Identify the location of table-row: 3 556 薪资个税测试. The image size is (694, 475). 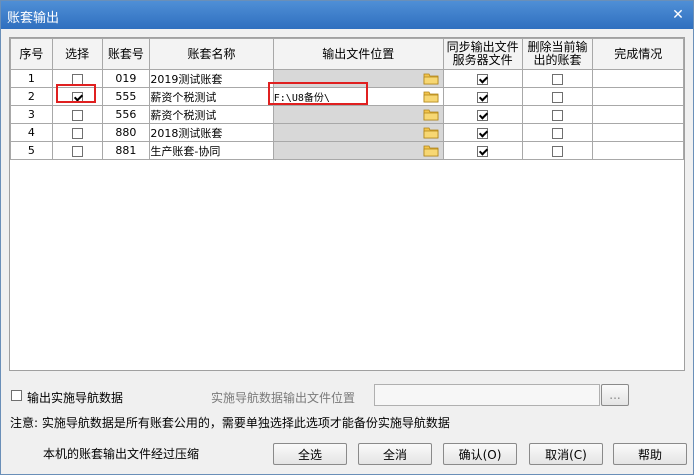
(347, 114).